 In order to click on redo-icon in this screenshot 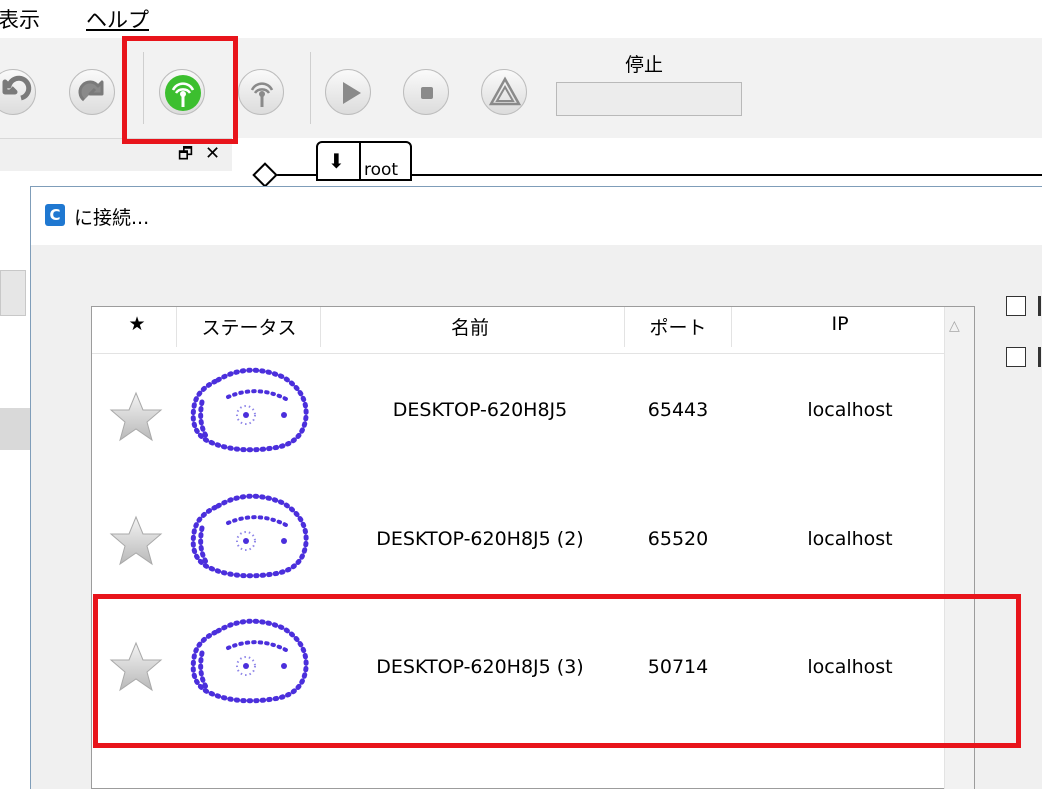, I will do `click(91, 91)`.